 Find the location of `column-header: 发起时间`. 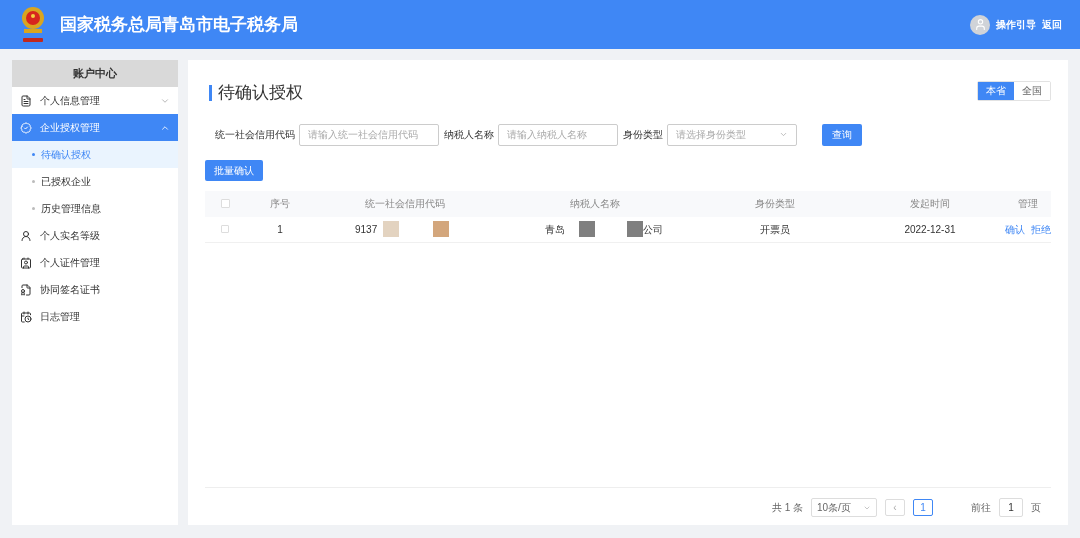

column-header: 发起时间 is located at coordinates (930, 204).